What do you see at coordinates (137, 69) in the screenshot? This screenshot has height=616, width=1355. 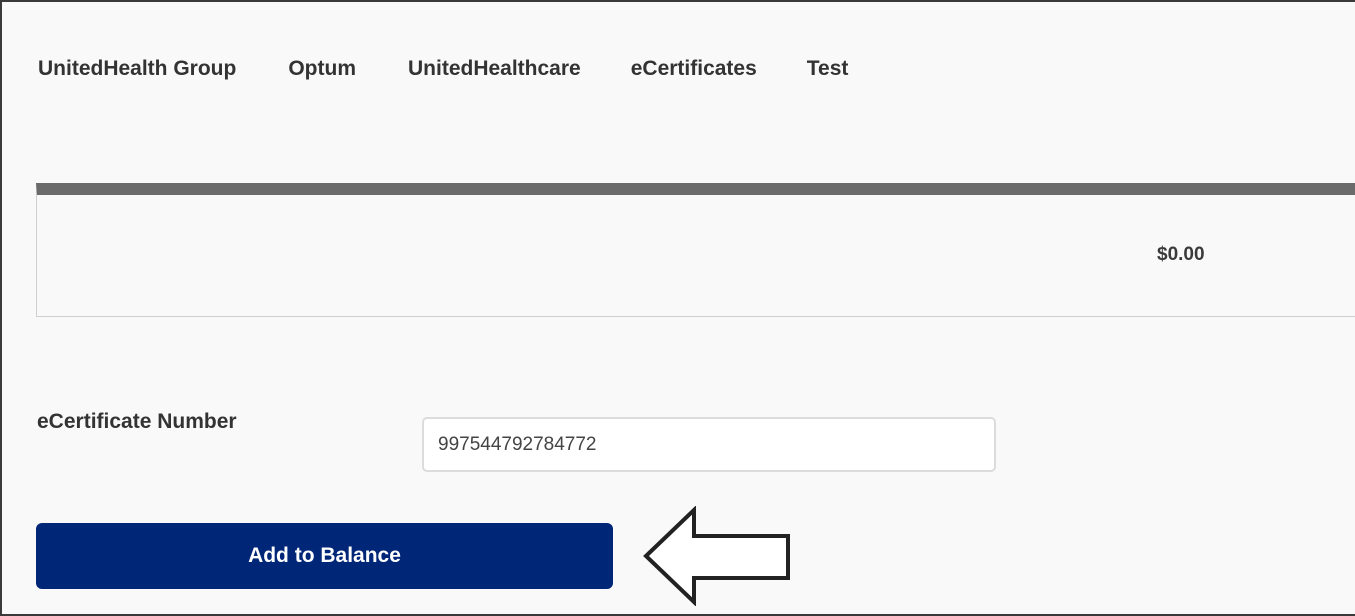 I see `nav-item-unitedhealth-group: UnitedHealth Group` at bounding box center [137, 69].